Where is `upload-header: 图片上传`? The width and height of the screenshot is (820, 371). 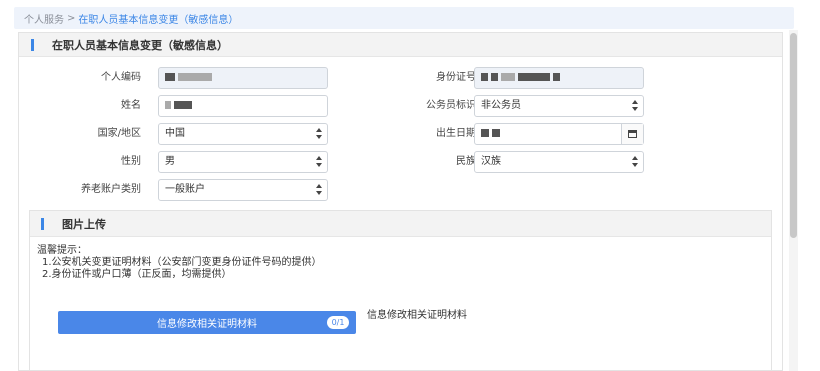
upload-header: 图片上传 is located at coordinates (400, 224).